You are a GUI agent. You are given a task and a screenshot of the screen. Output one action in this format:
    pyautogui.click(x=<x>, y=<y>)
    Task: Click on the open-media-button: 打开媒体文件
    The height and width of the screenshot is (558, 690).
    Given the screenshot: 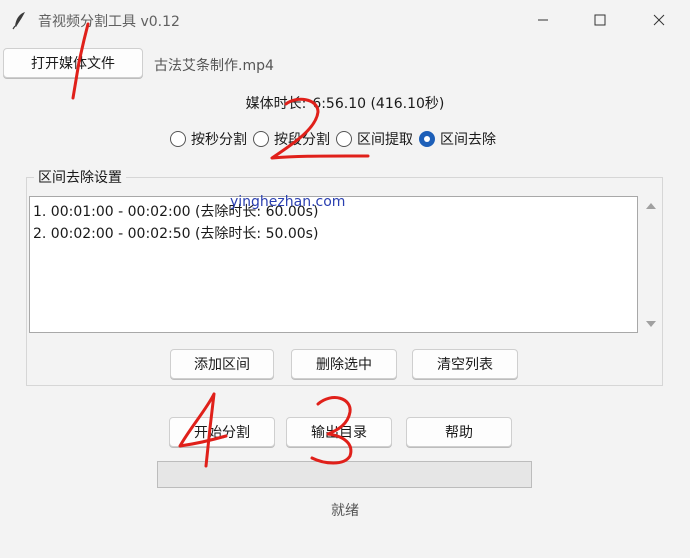 What is the action you would take?
    pyautogui.click(x=73, y=63)
    